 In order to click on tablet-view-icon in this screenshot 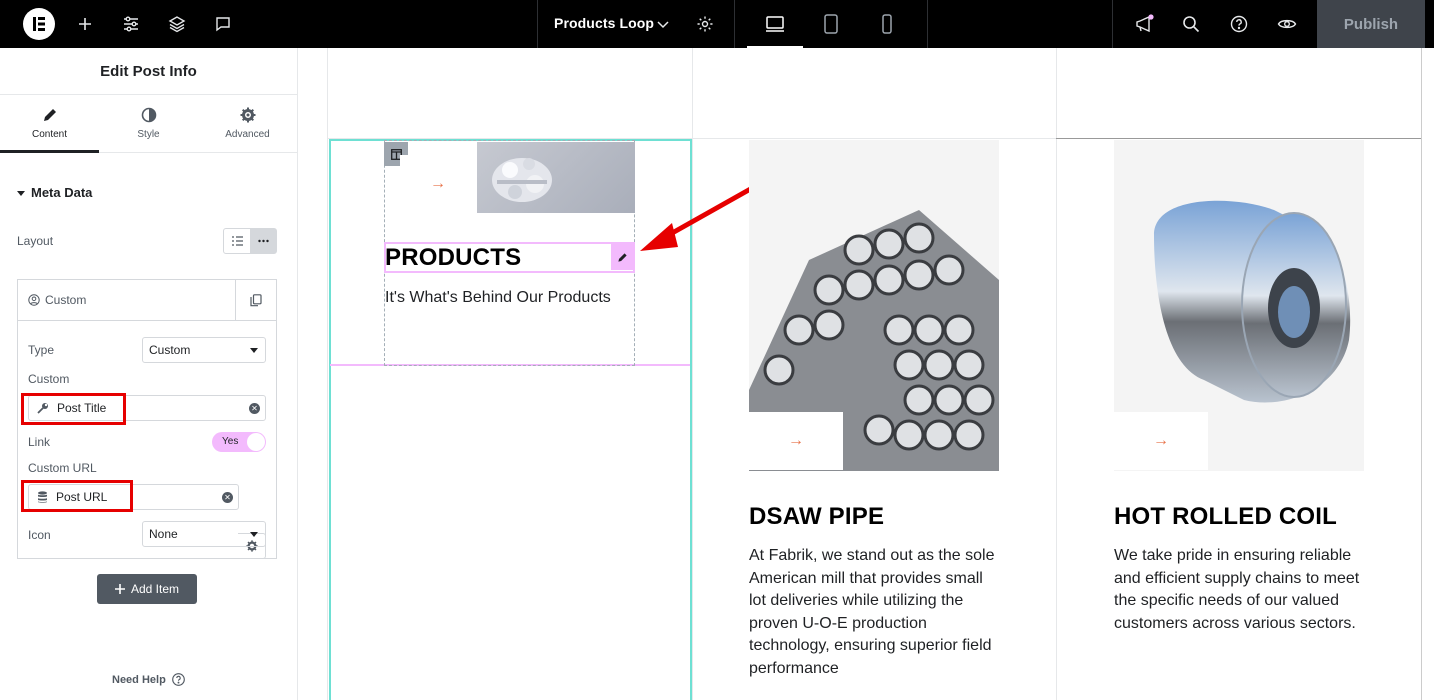, I will do `click(831, 24)`.